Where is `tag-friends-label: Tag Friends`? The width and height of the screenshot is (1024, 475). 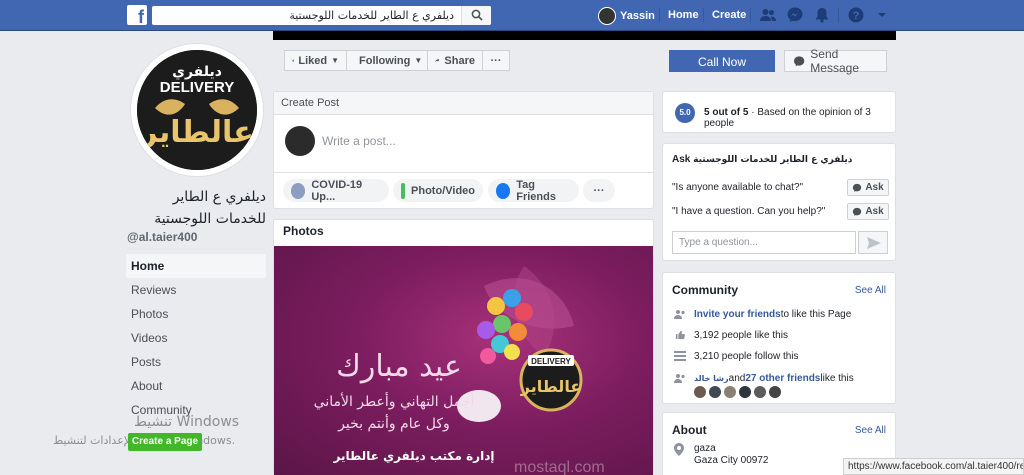
tag-friends-label: Tag Friends is located at coordinates (536, 190).